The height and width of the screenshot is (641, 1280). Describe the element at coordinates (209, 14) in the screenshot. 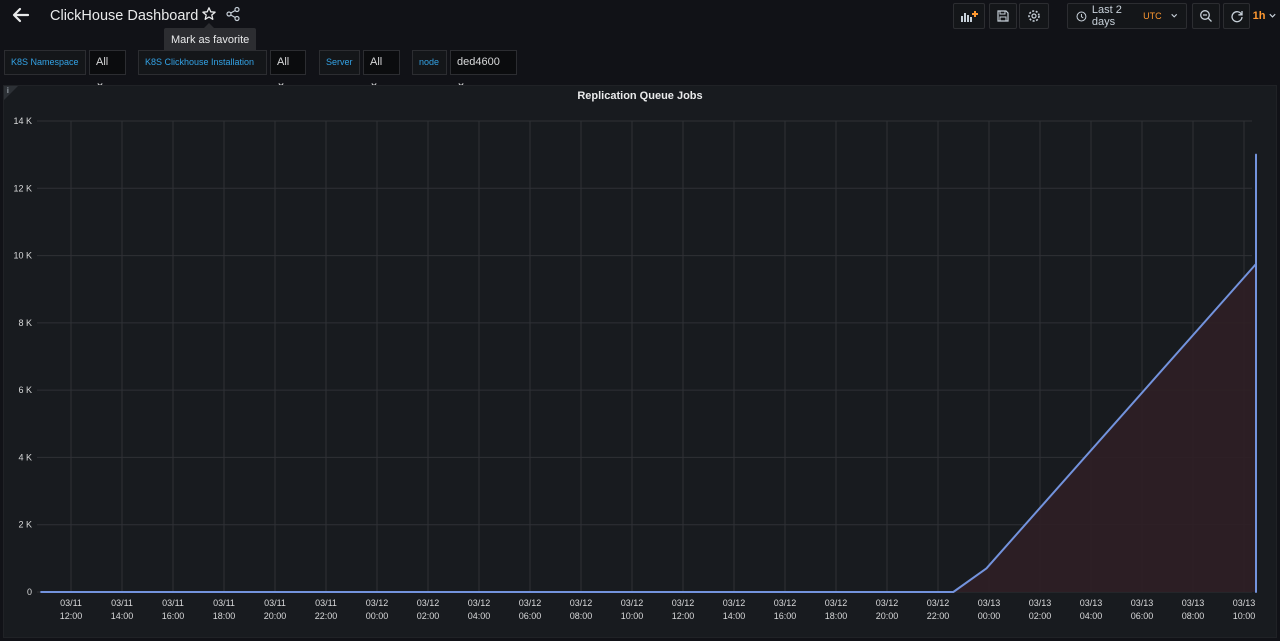

I see `star-icon` at that location.